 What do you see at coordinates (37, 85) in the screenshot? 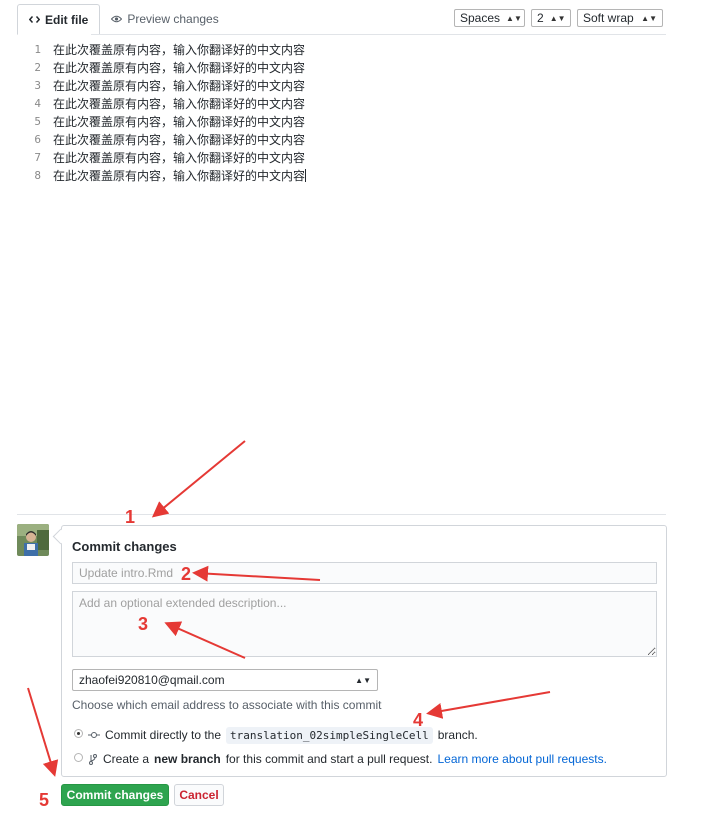
I see `line-number: 3` at bounding box center [37, 85].